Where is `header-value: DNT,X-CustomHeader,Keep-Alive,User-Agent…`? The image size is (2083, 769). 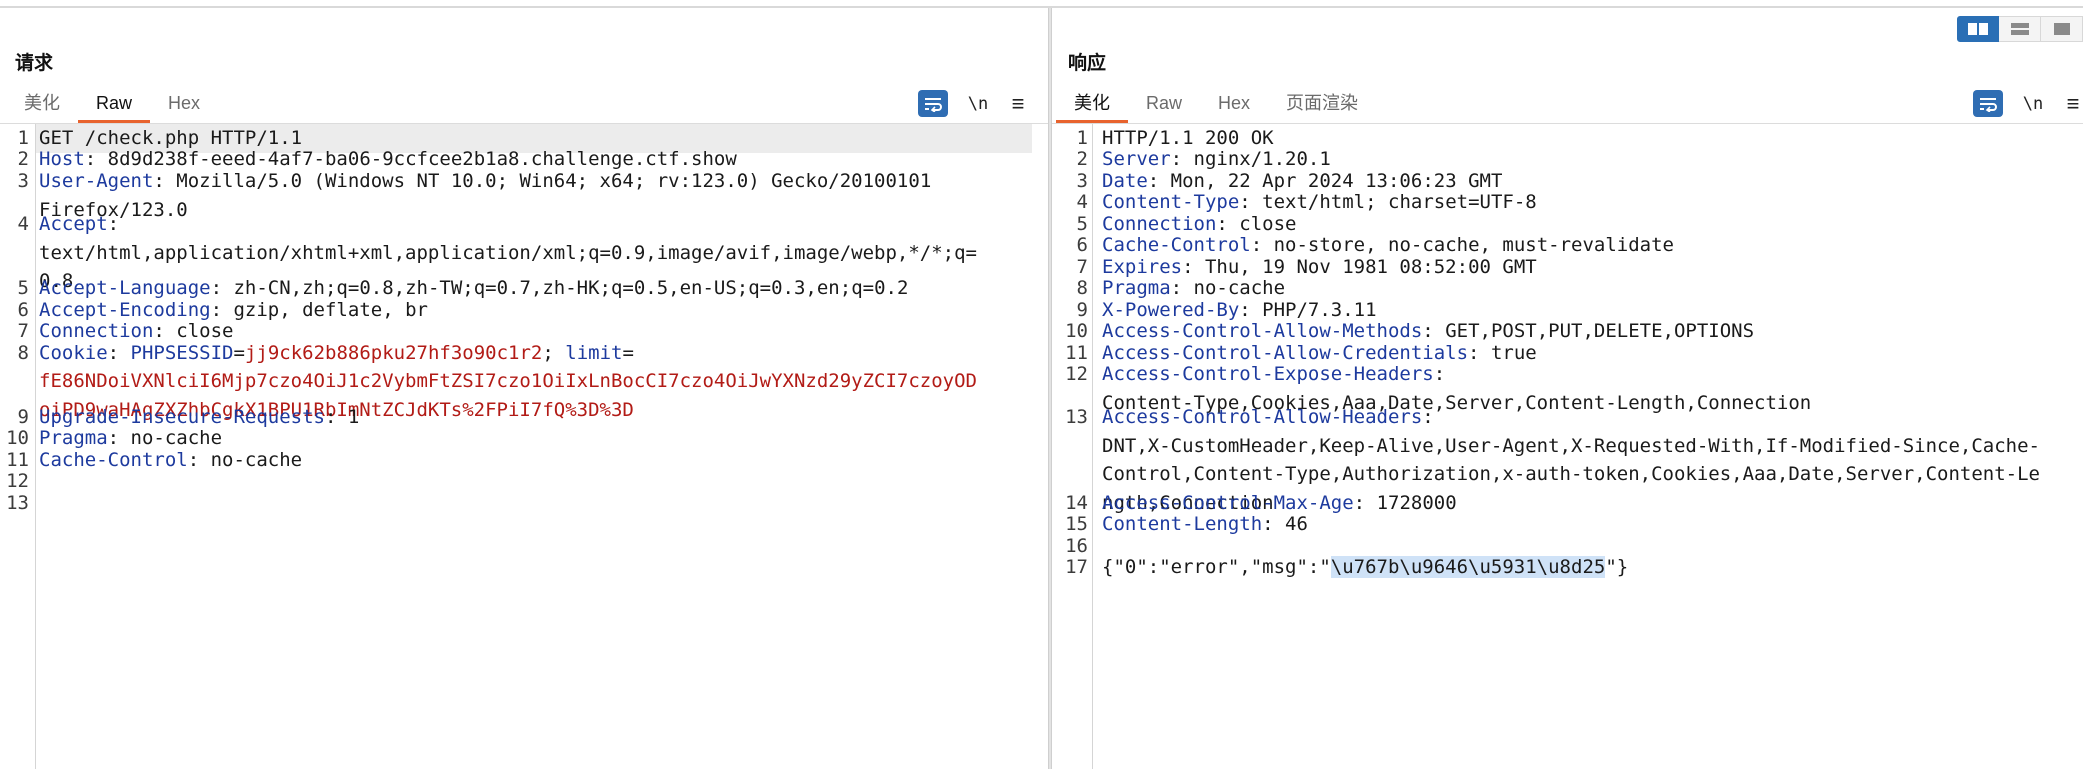
header-value: DNT,X-CustomHeader,Keep-Alive,User-Agent… is located at coordinates (1571, 445).